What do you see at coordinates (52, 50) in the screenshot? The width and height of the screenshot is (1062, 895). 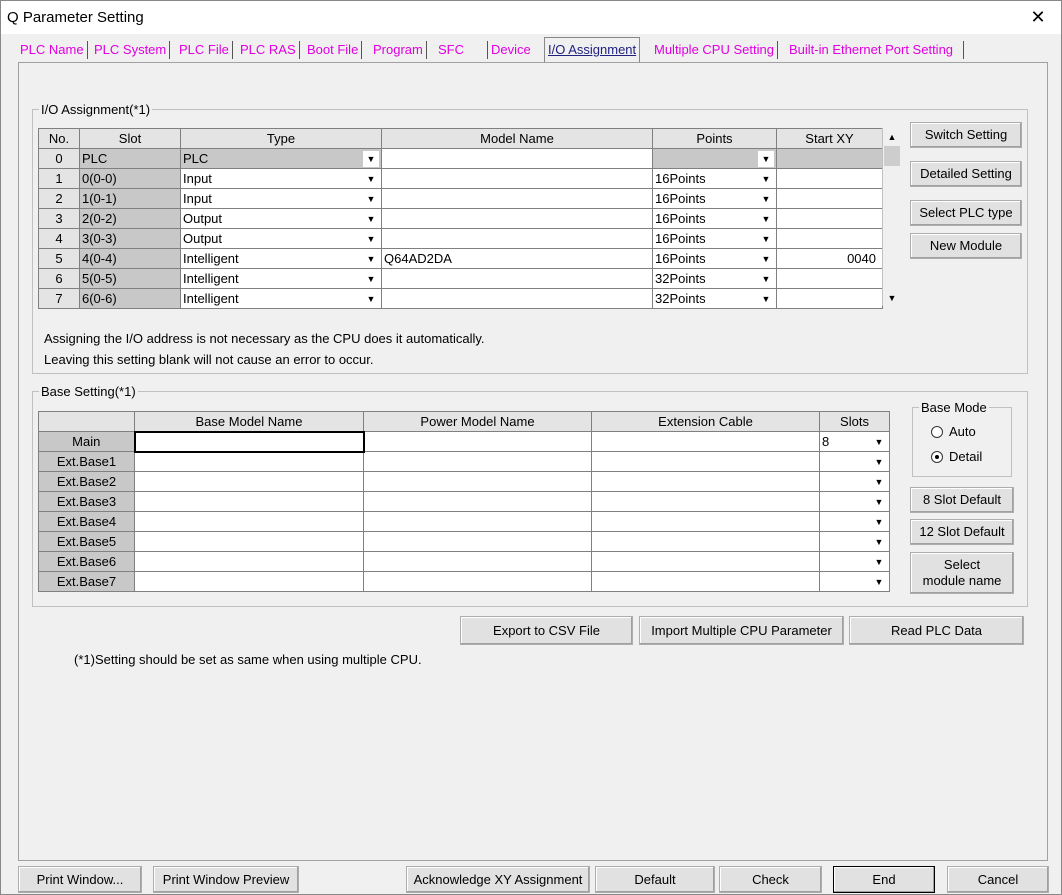 I see `tab-plc-name: PLC Name` at bounding box center [52, 50].